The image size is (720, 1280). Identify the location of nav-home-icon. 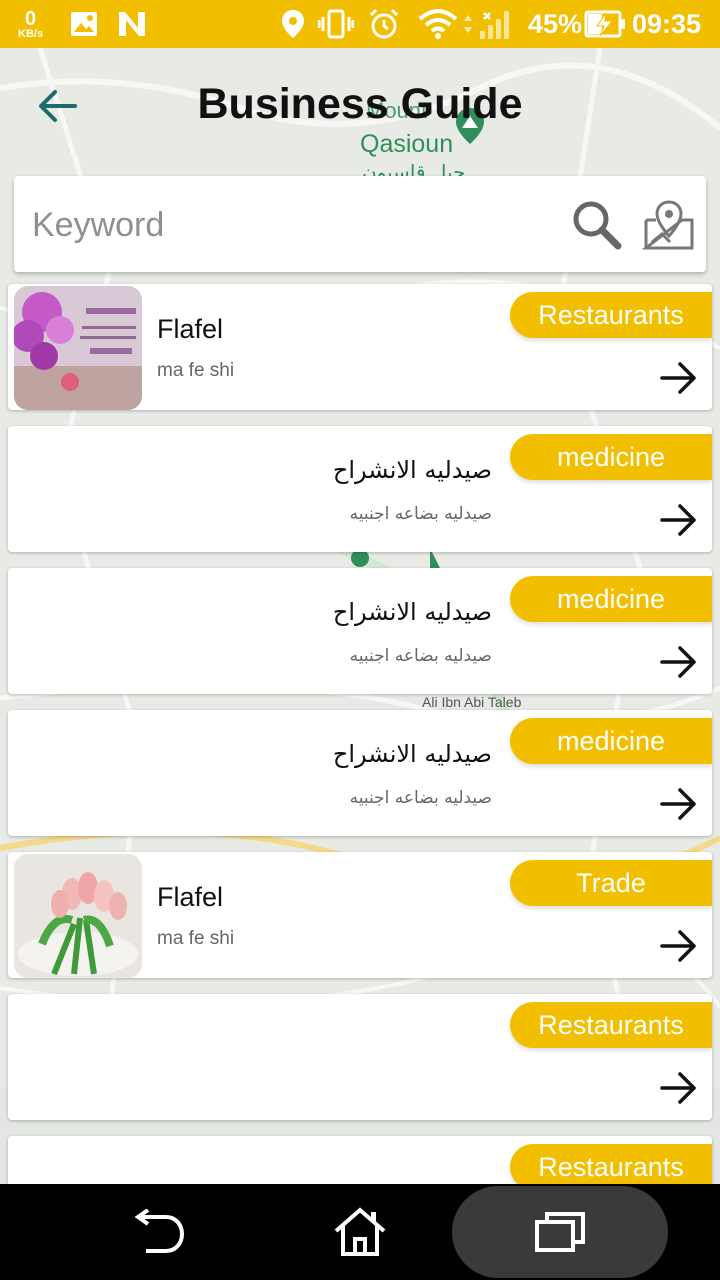
(360, 1231).